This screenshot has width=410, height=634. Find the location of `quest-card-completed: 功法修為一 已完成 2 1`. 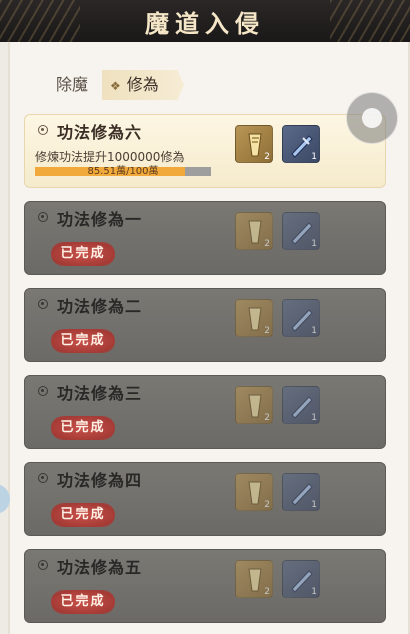

quest-card-completed: 功法修為一 已完成 2 1 is located at coordinates (205, 238).